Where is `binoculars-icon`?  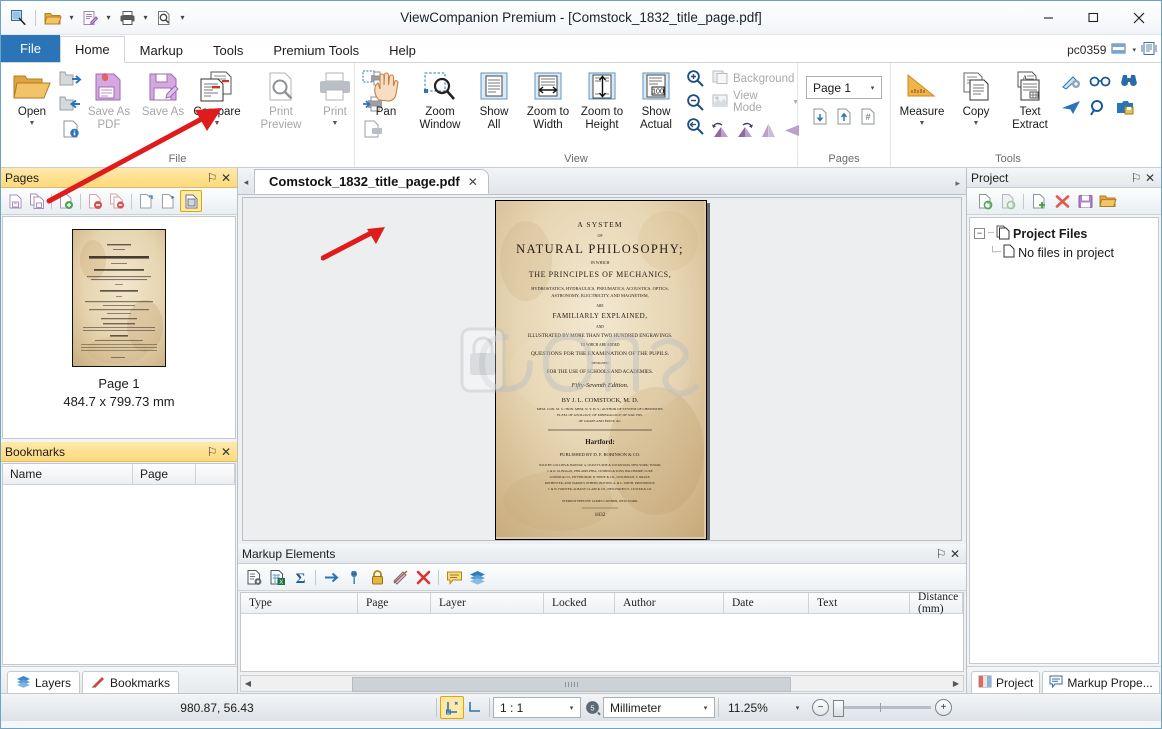 binoculars-icon is located at coordinates (1129, 83).